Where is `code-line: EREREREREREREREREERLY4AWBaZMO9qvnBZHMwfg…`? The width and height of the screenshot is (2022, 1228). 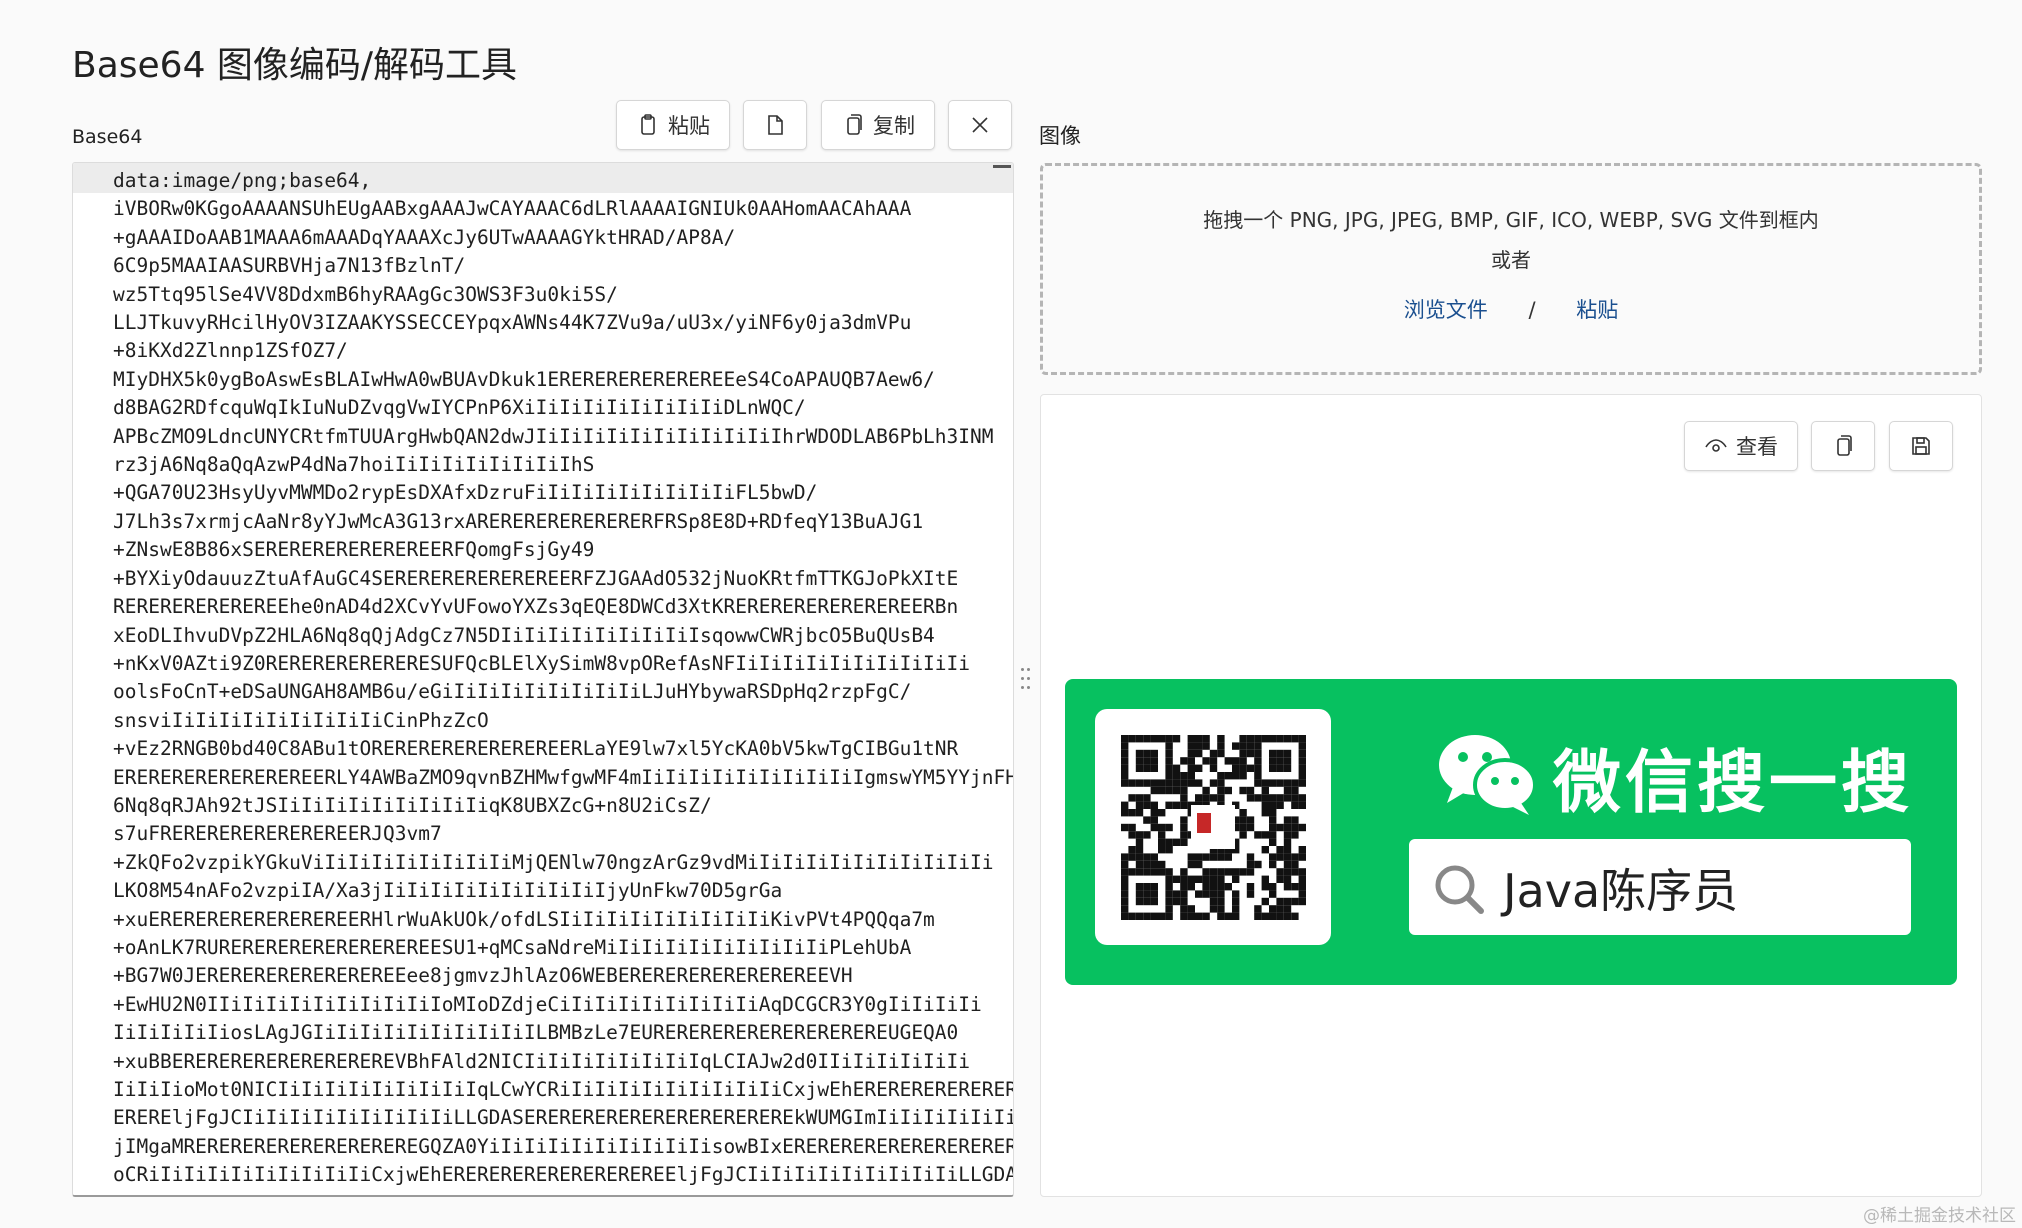 code-line: EREREREREREREREREERLY4AWBaZMO9qvnBZHMwfg… is located at coordinates (563, 777).